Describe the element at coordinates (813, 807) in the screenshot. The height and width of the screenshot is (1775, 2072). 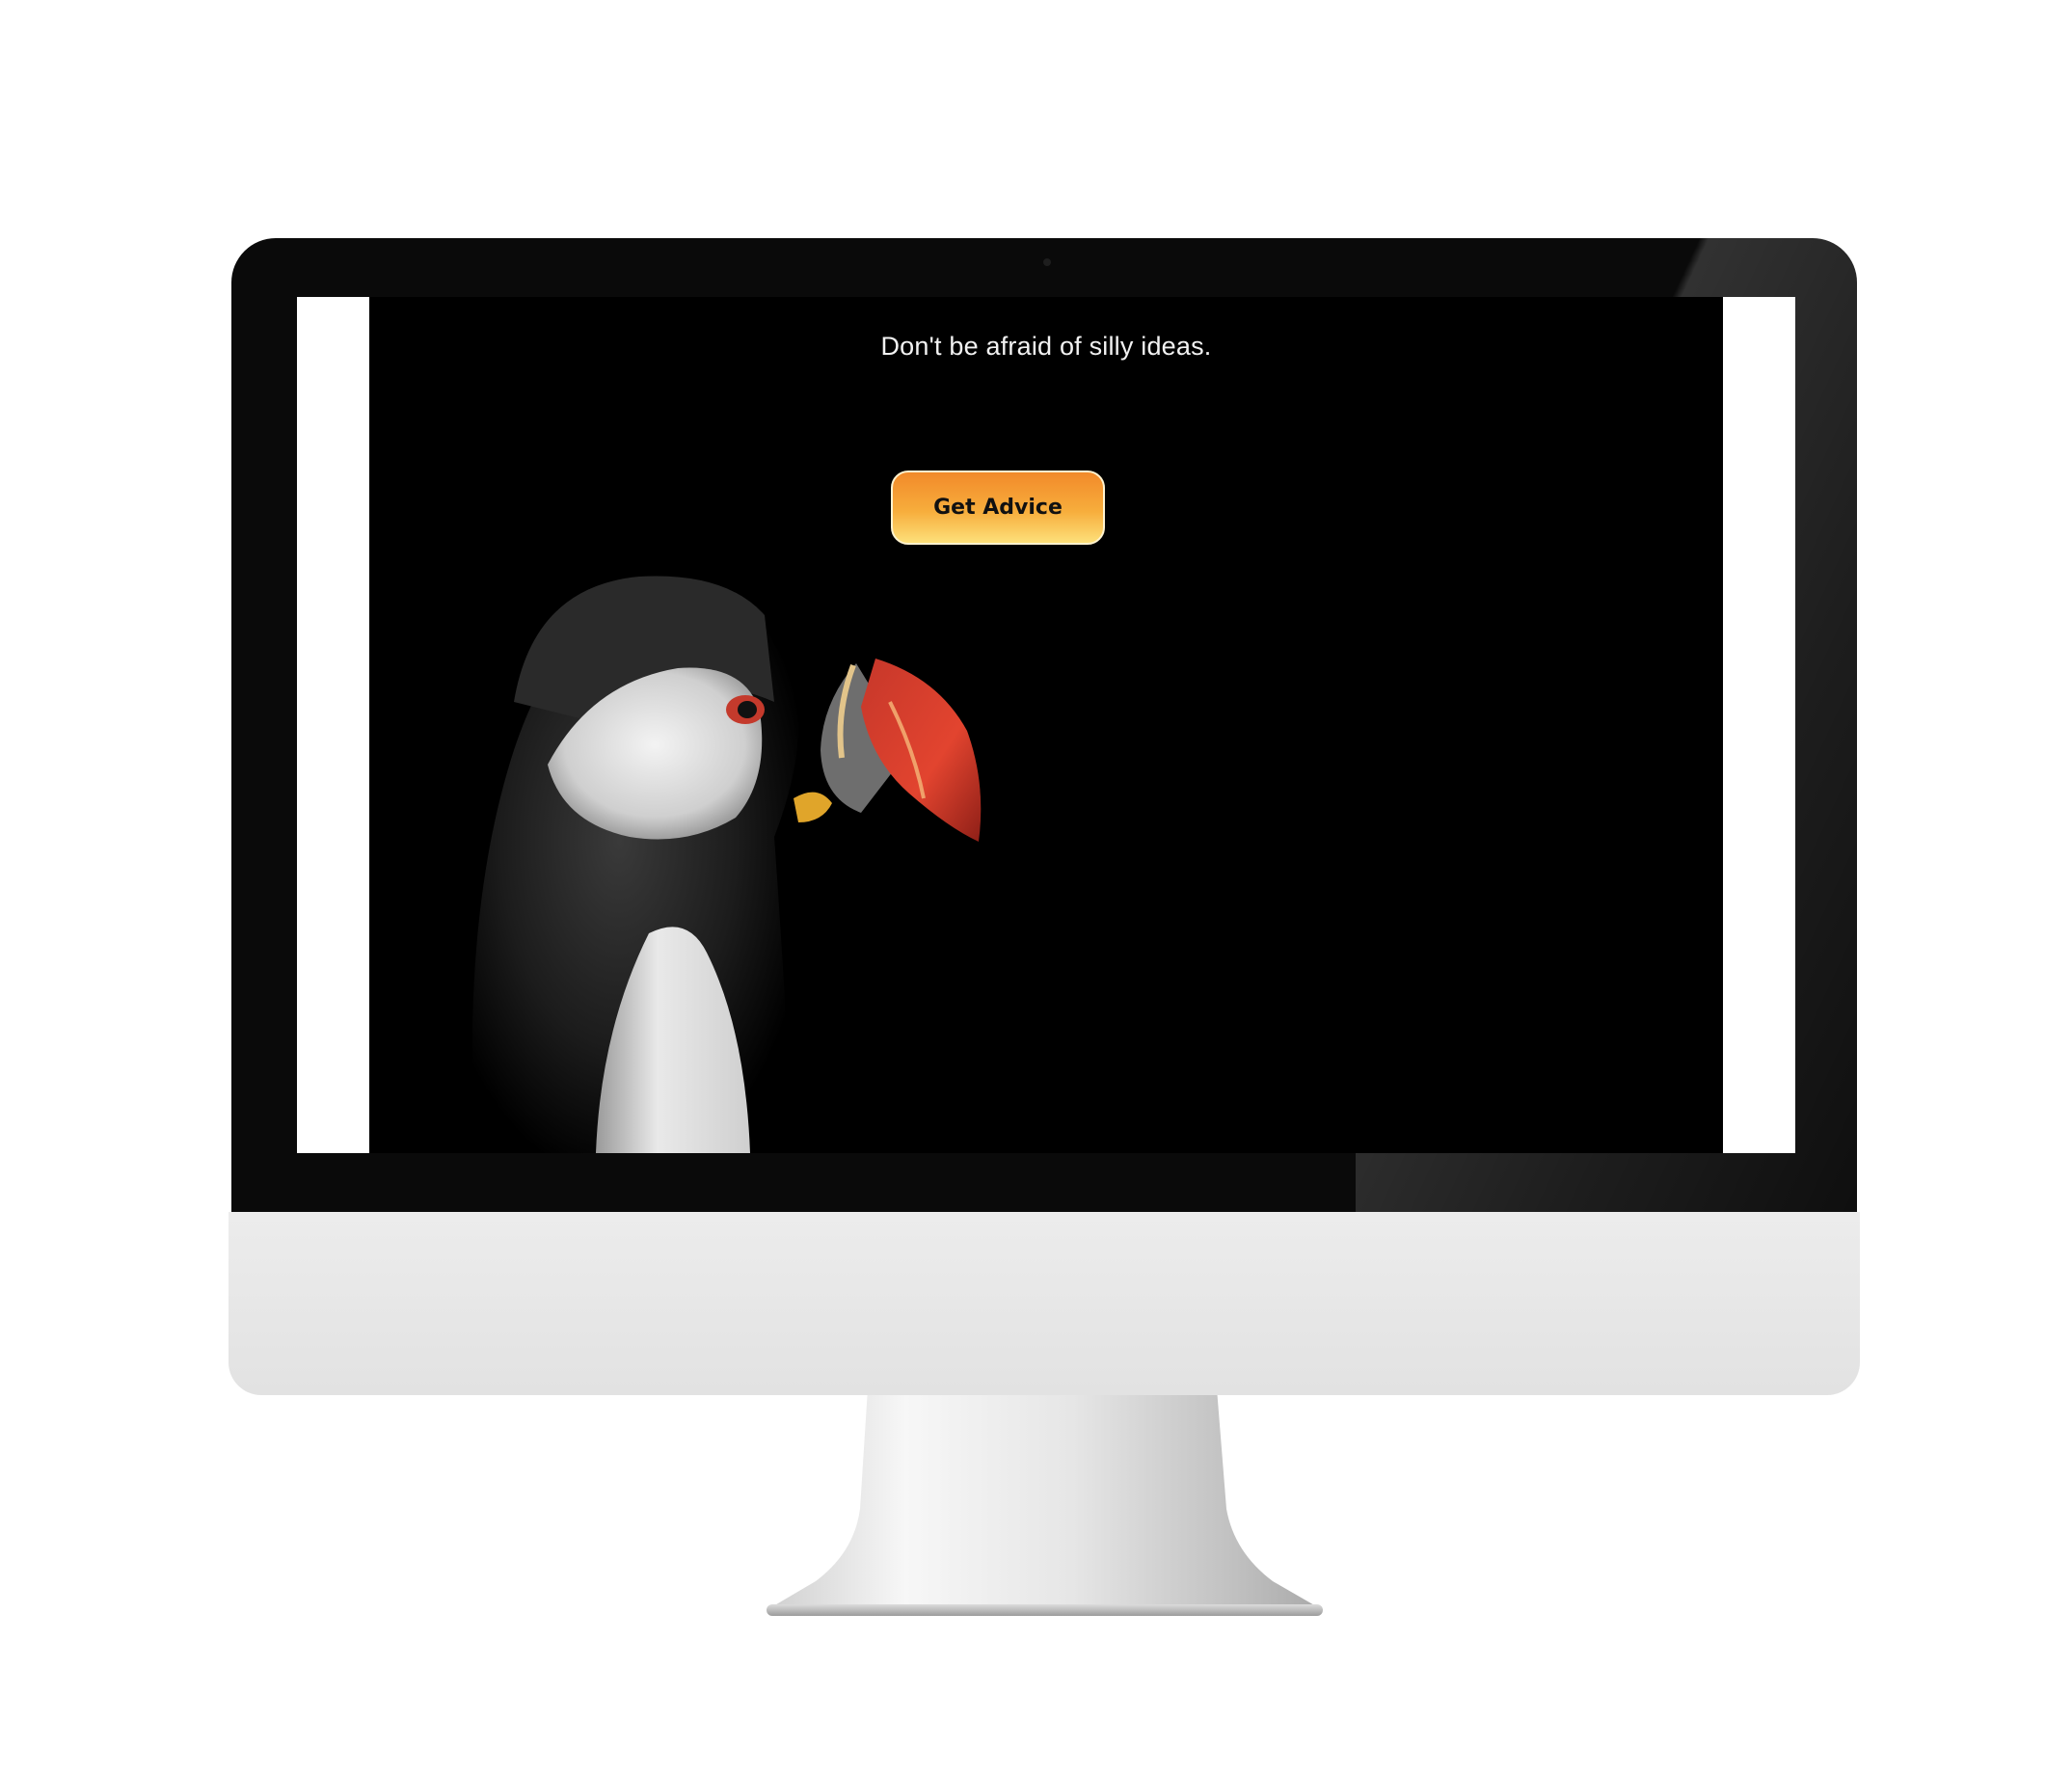
I see `puffin-rosette` at that location.